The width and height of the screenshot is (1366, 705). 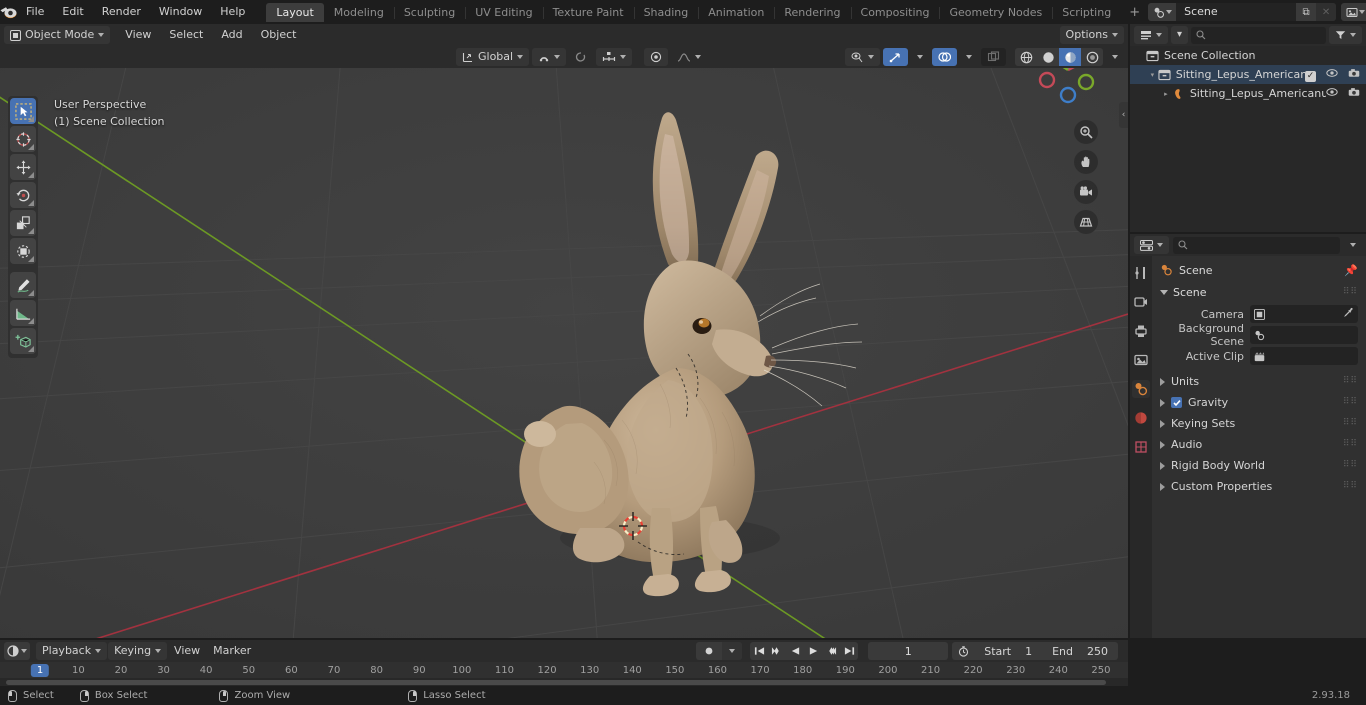 I want to click on property-section-units: Units ⠿⠿, so click(x=1259, y=381).